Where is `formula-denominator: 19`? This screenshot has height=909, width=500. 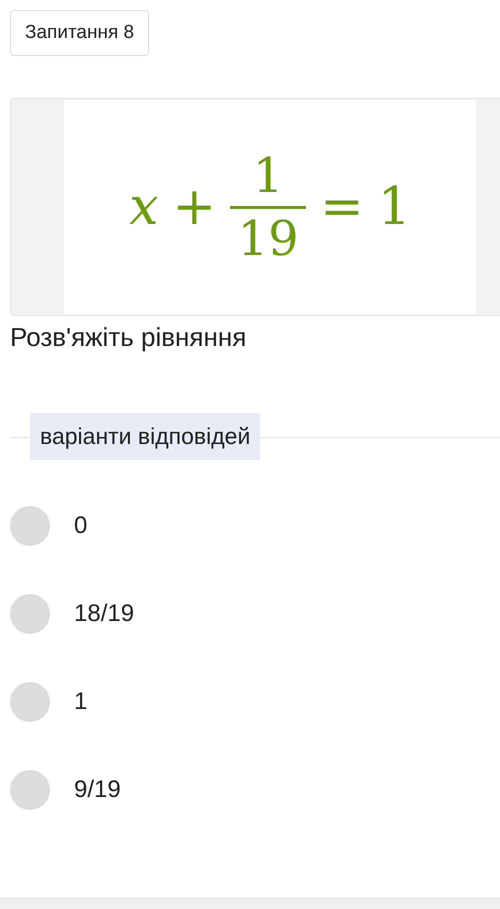 formula-denominator: 19 is located at coordinates (268, 238).